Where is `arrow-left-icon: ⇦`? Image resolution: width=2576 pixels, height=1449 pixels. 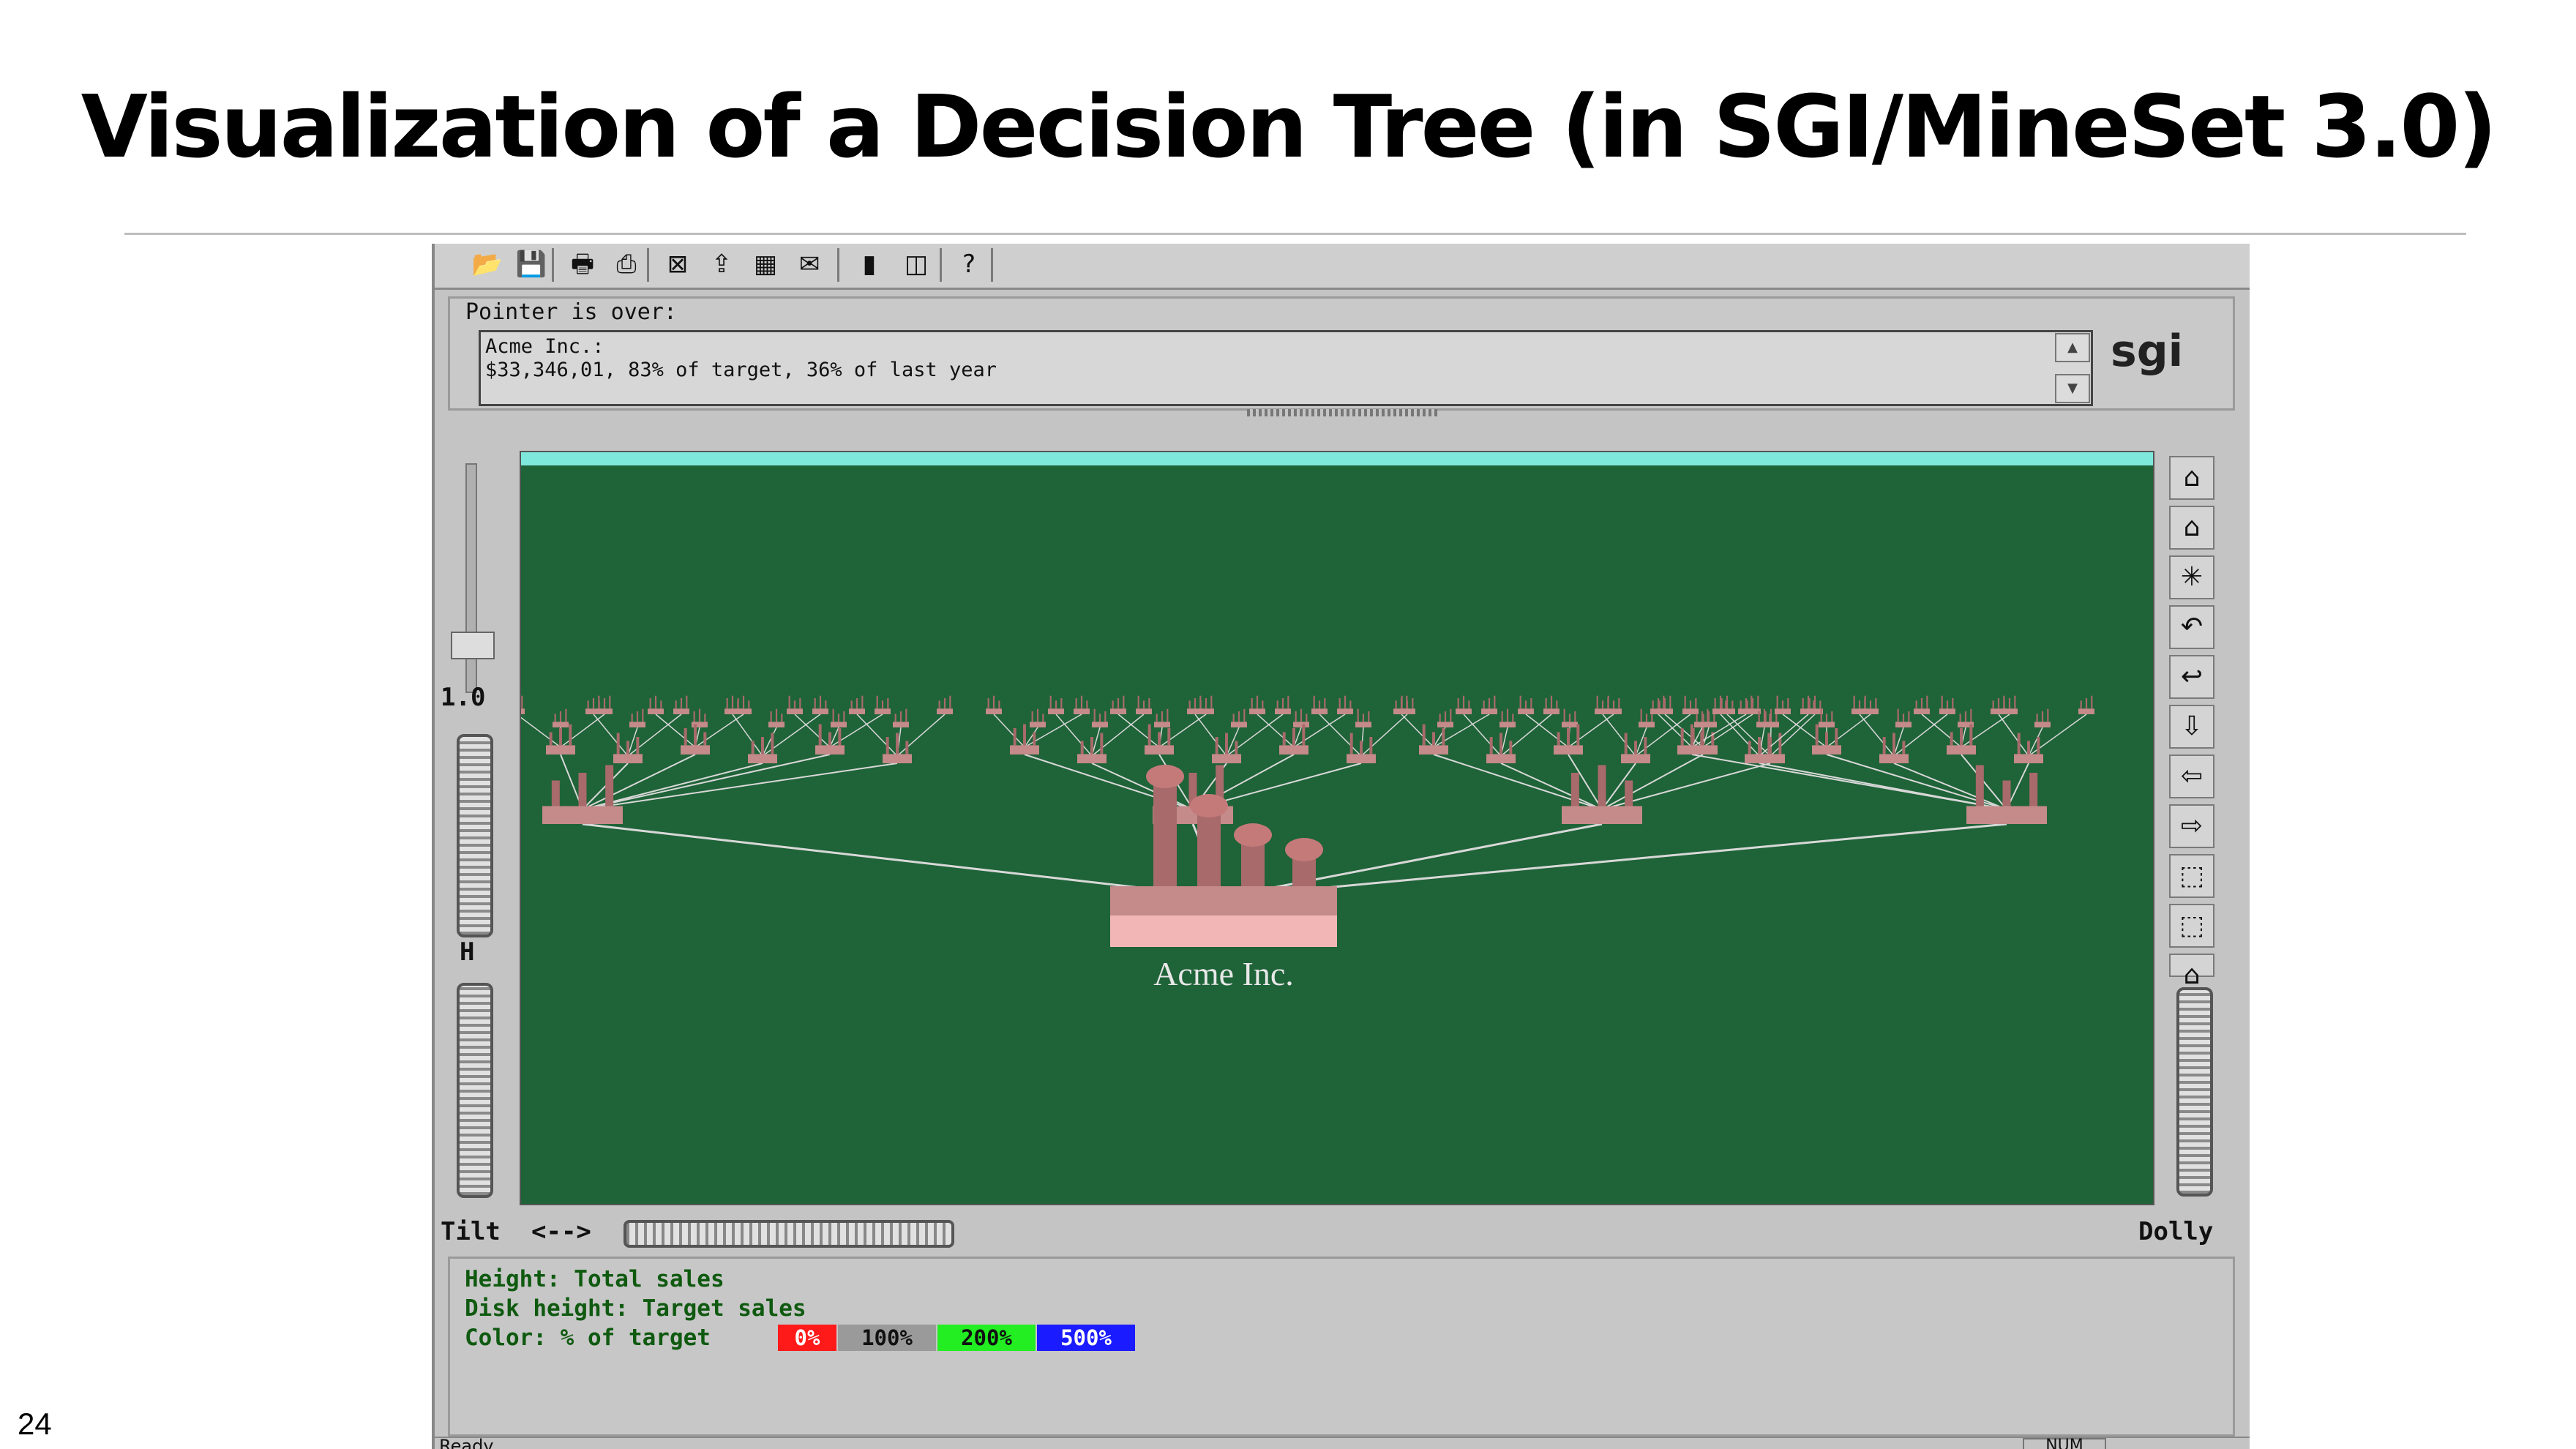
arrow-left-icon: ⇦ is located at coordinates (2191, 776).